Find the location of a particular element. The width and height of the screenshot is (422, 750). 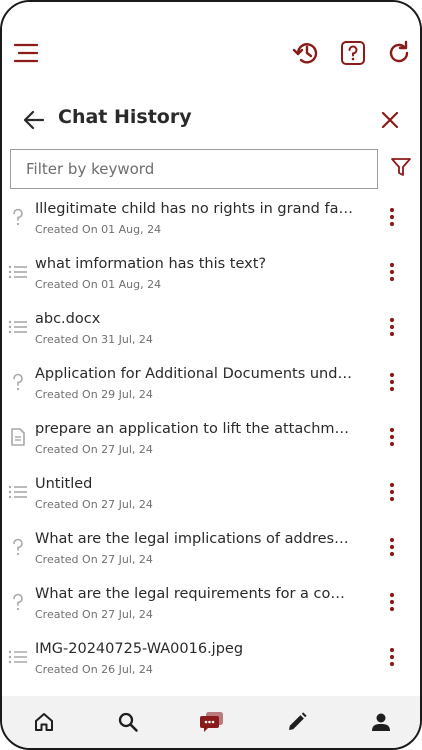

list-item: Untitled Created On 27 Jul, 24 is located at coordinates (211, 492).